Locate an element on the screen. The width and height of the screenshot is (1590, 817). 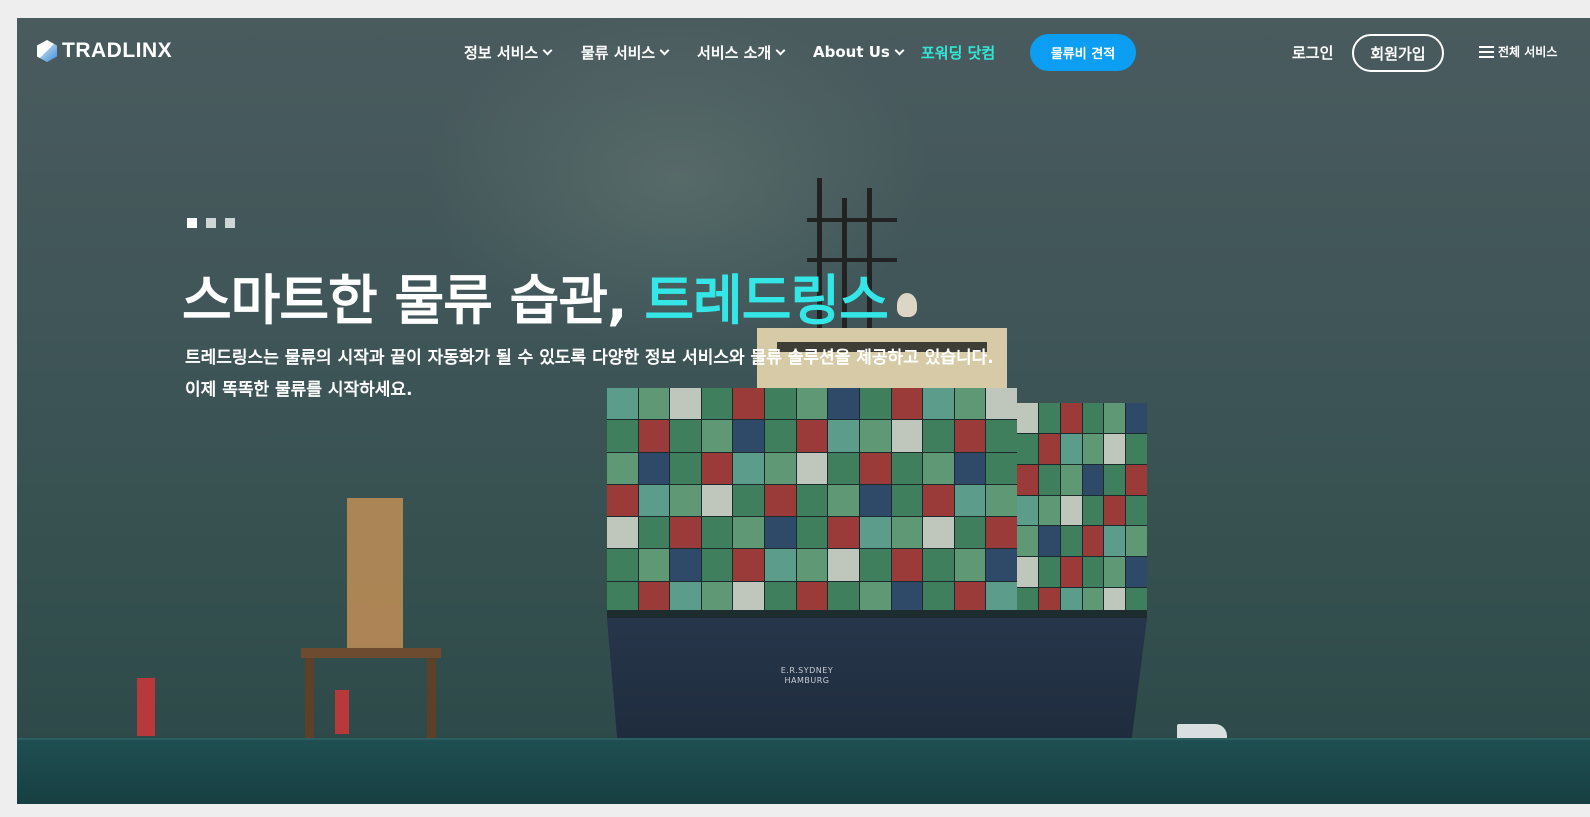
ship-name-label: E.R.SYDNEY HAMBURG is located at coordinates (807, 676).